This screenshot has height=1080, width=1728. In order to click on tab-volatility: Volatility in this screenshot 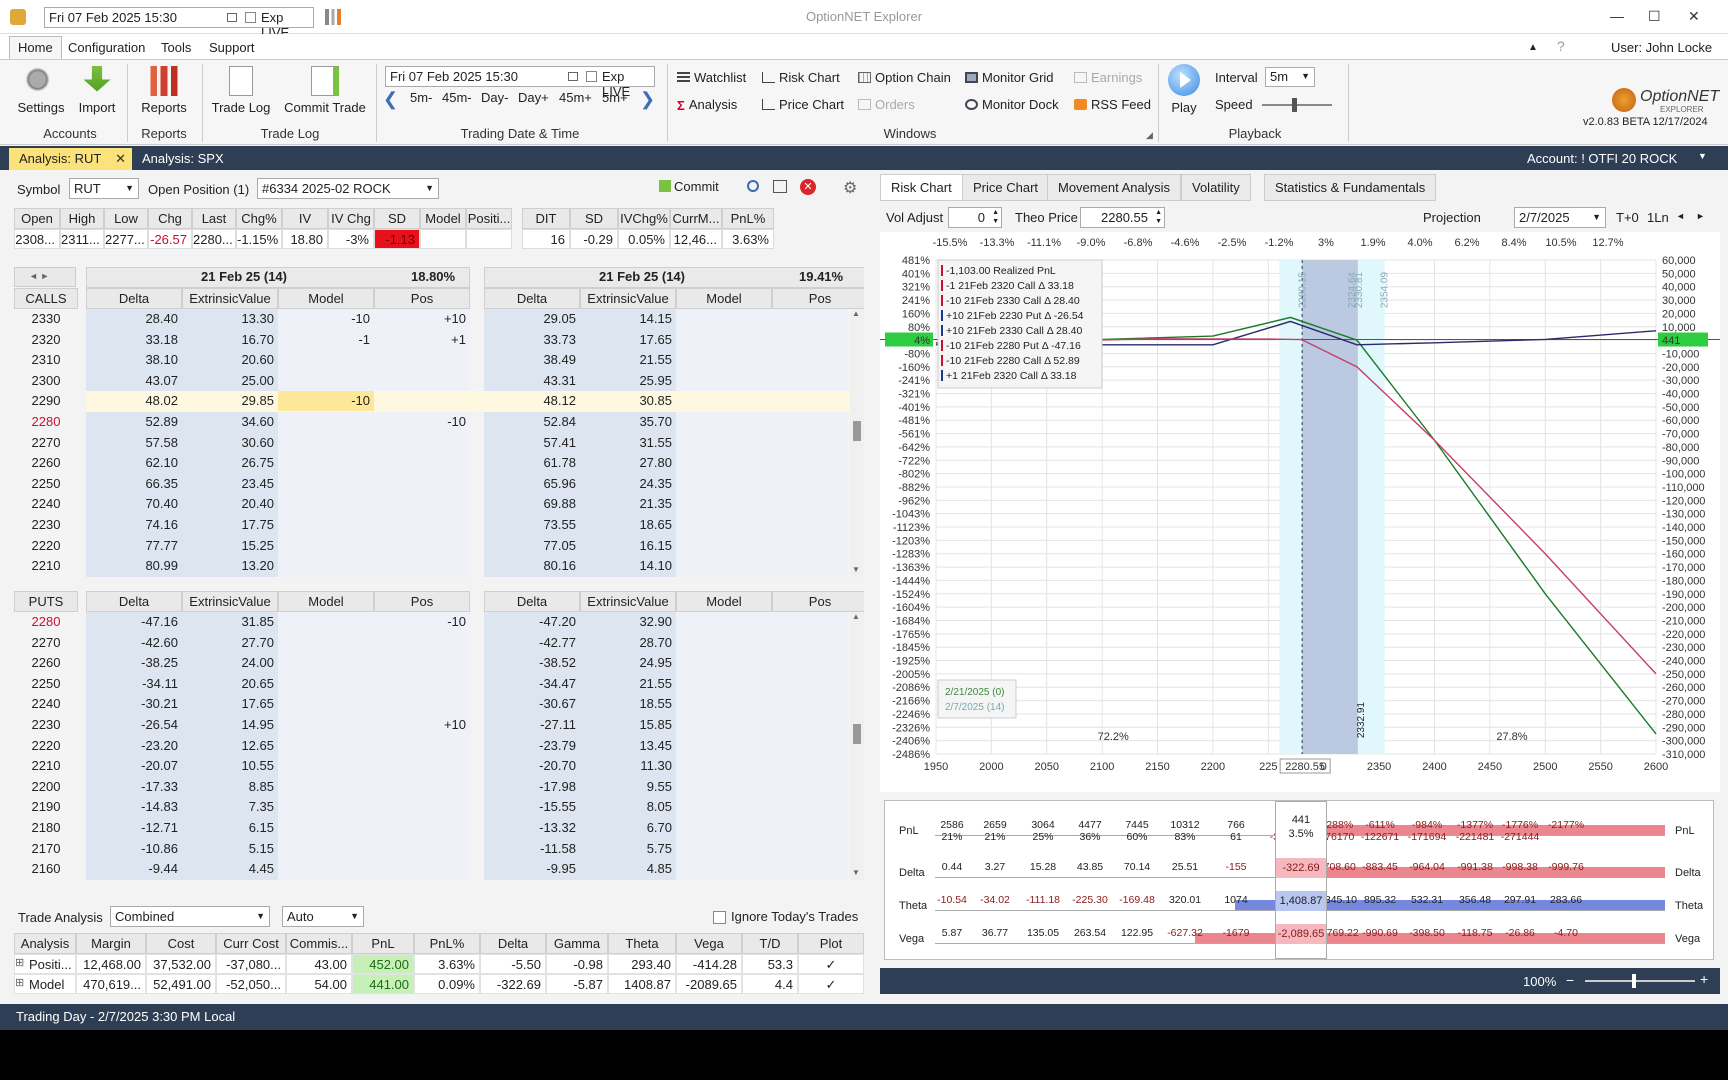, I will do `click(1216, 187)`.